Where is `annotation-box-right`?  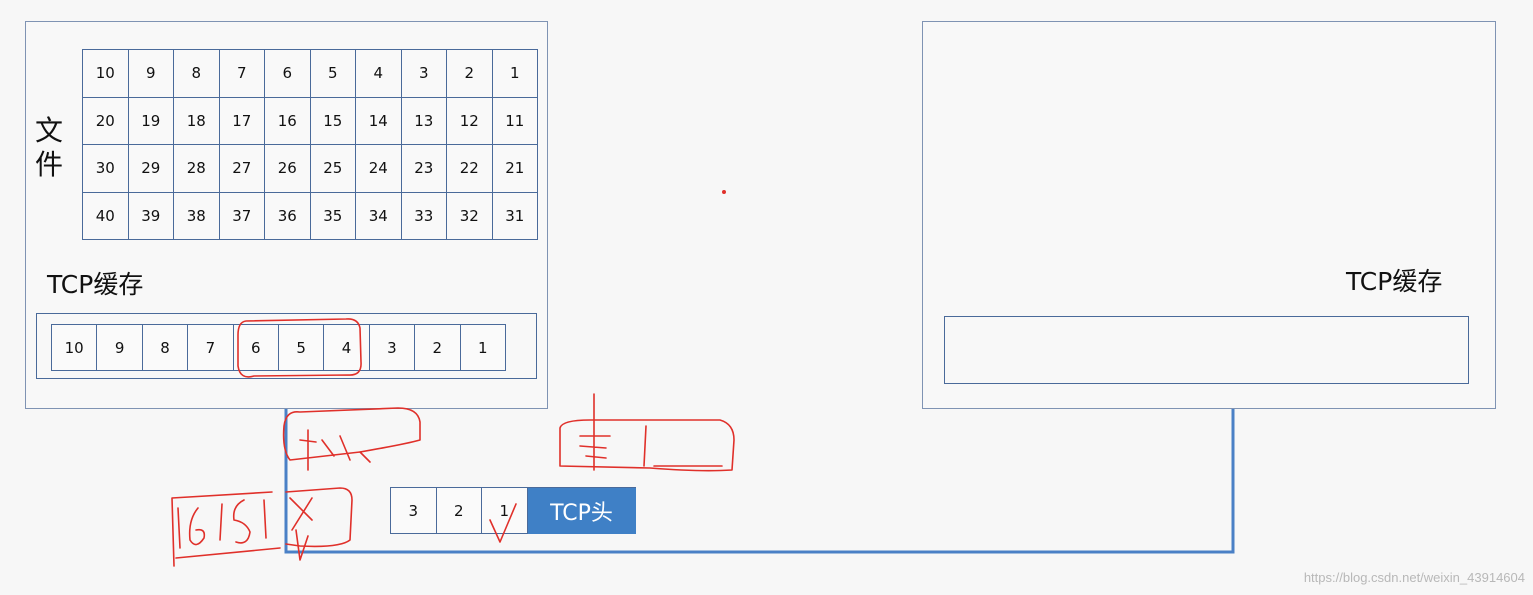
annotation-box-right is located at coordinates (647, 445).